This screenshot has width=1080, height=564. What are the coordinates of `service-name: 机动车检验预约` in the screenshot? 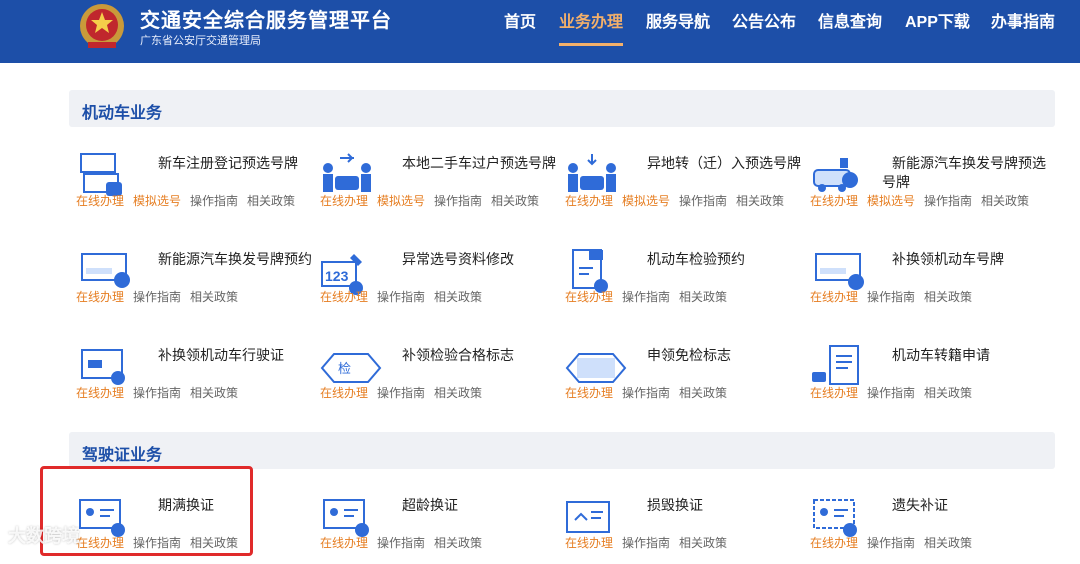 It's located at (719, 259).